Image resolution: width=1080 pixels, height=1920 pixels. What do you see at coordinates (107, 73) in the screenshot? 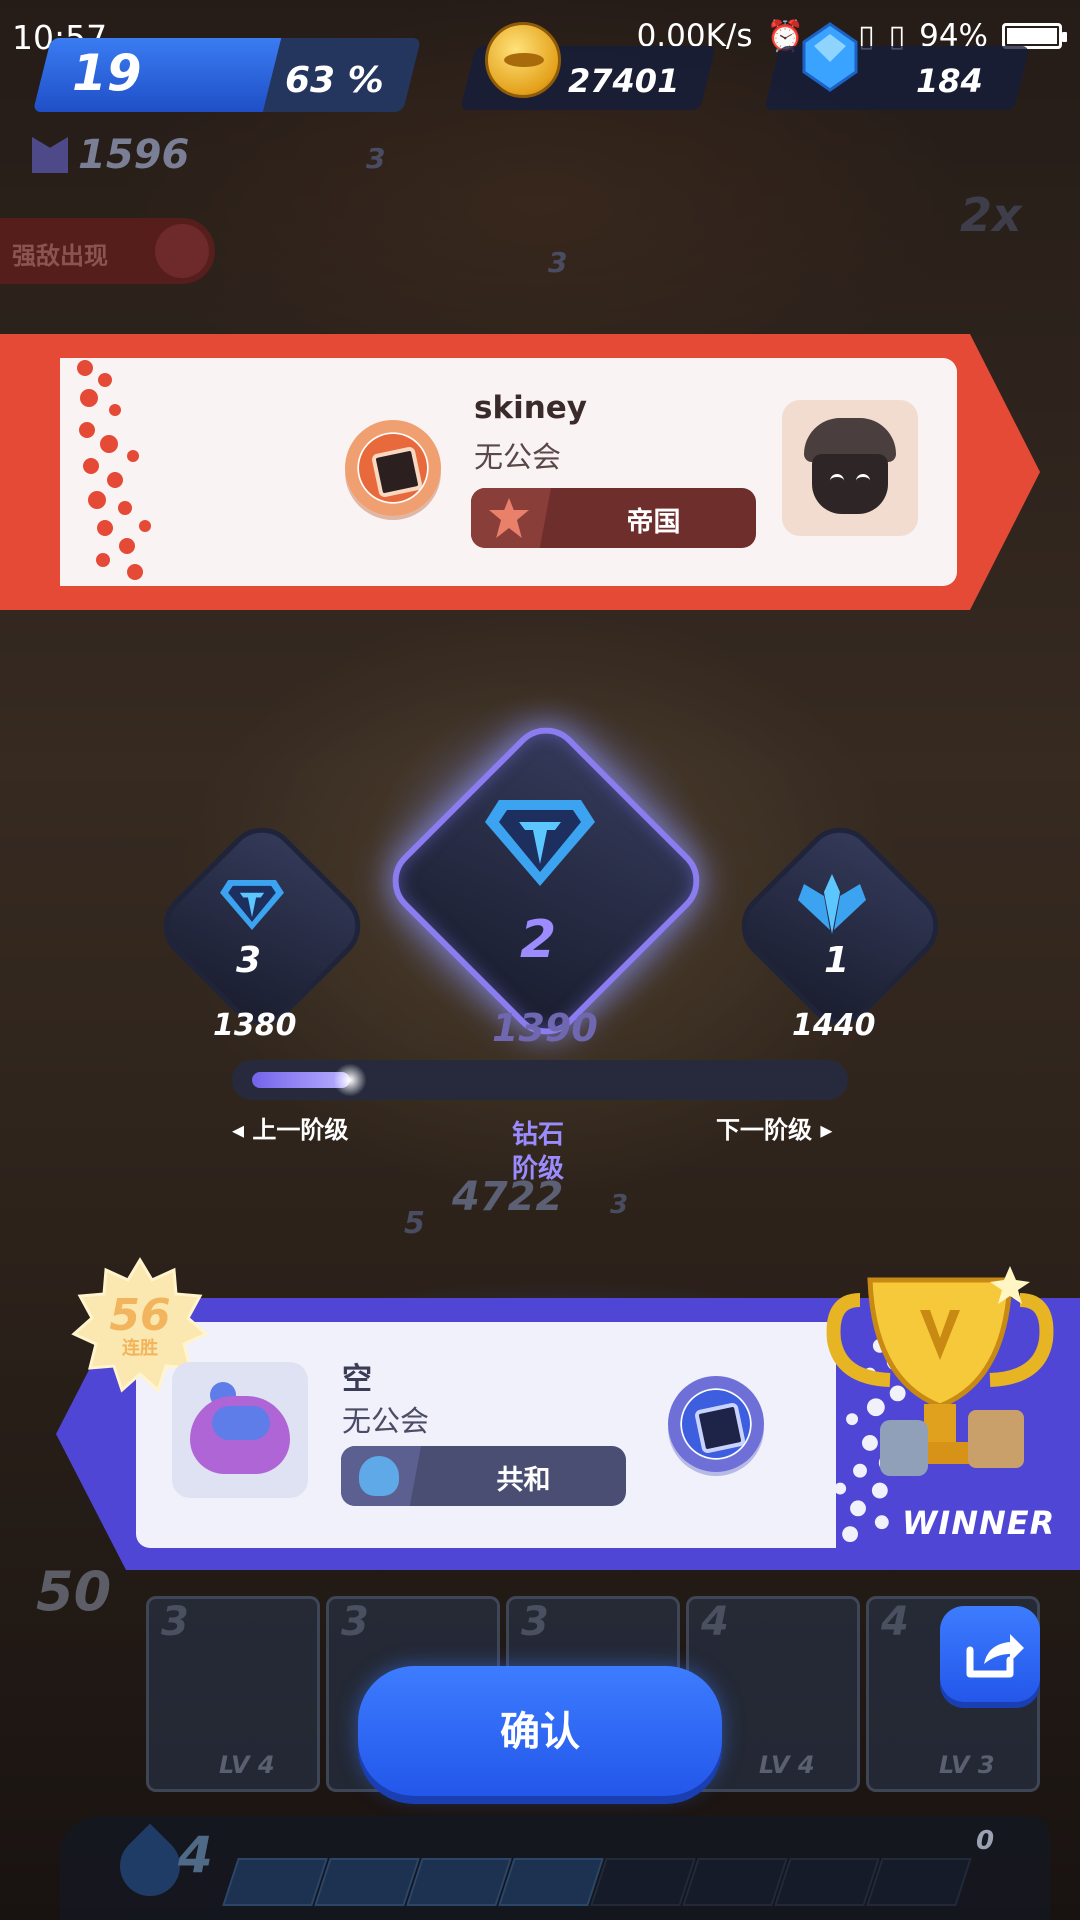
I see `player-level: 19` at bounding box center [107, 73].